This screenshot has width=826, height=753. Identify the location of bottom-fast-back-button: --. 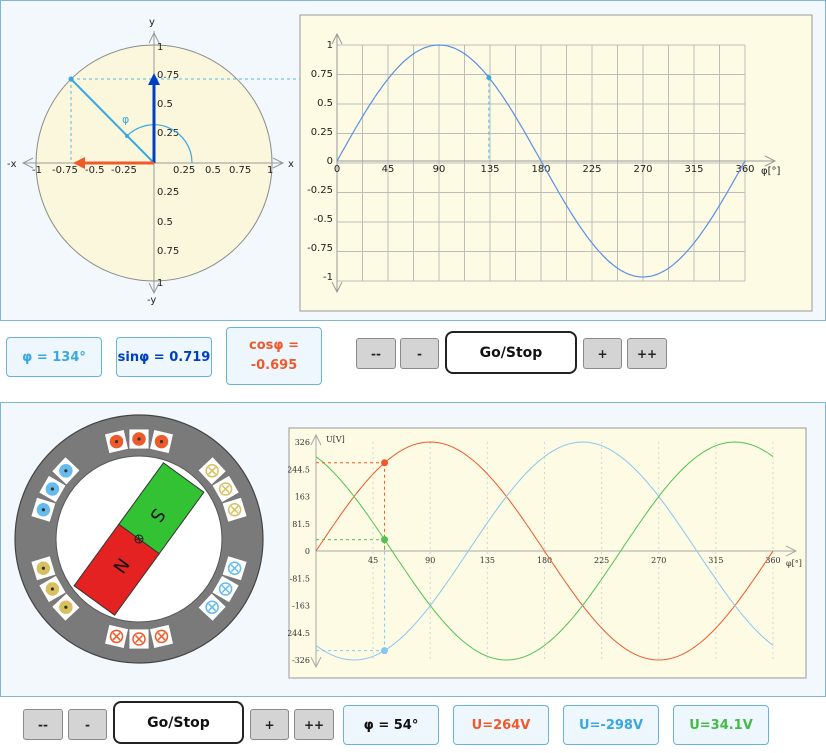
(43, 724).